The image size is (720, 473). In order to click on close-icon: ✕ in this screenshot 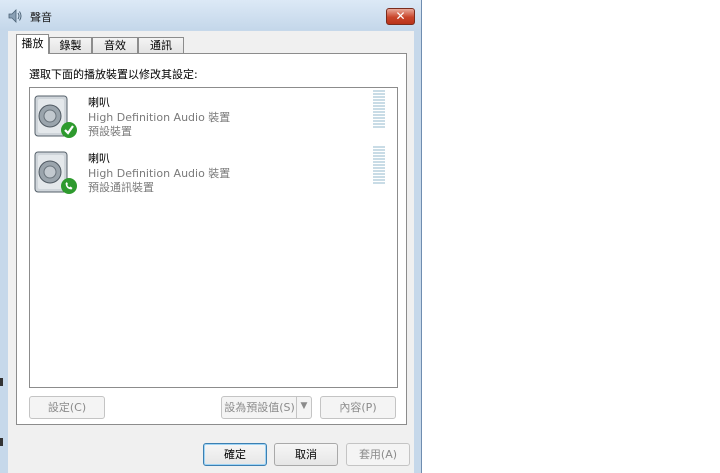, I will do `click(400, 16)`.